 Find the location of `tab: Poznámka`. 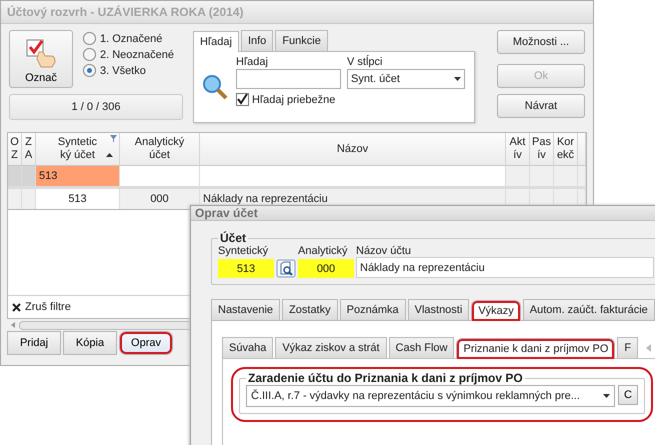

tab: Poznámka is located at coordinates (373, 309).